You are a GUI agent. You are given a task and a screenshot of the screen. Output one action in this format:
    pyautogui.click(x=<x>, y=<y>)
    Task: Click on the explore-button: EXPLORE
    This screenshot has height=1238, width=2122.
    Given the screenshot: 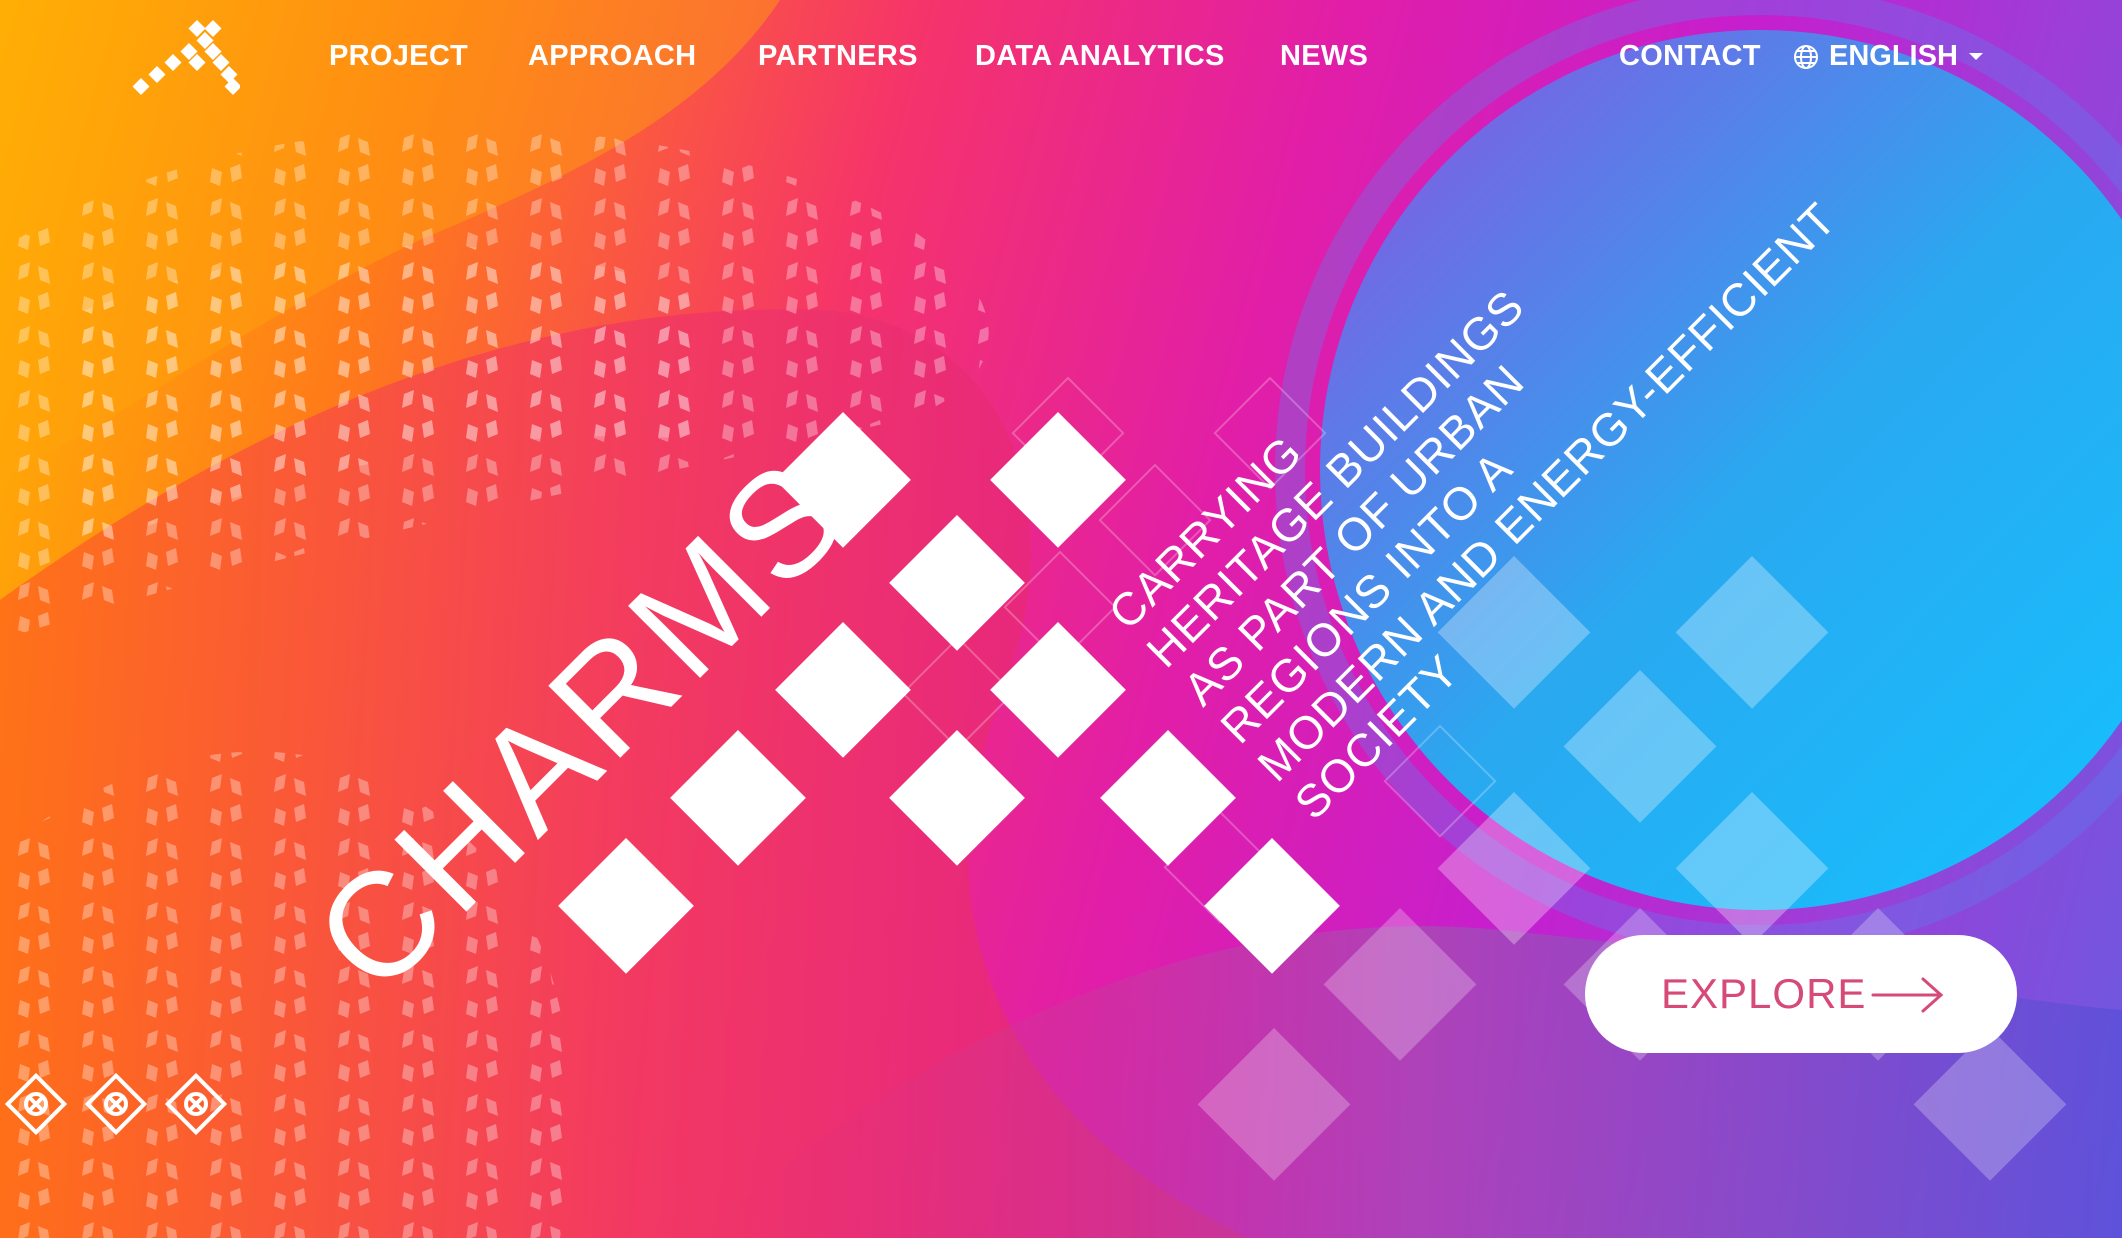 What is the action you would take?
    pyautogui.click(x=1801, y=994)
    